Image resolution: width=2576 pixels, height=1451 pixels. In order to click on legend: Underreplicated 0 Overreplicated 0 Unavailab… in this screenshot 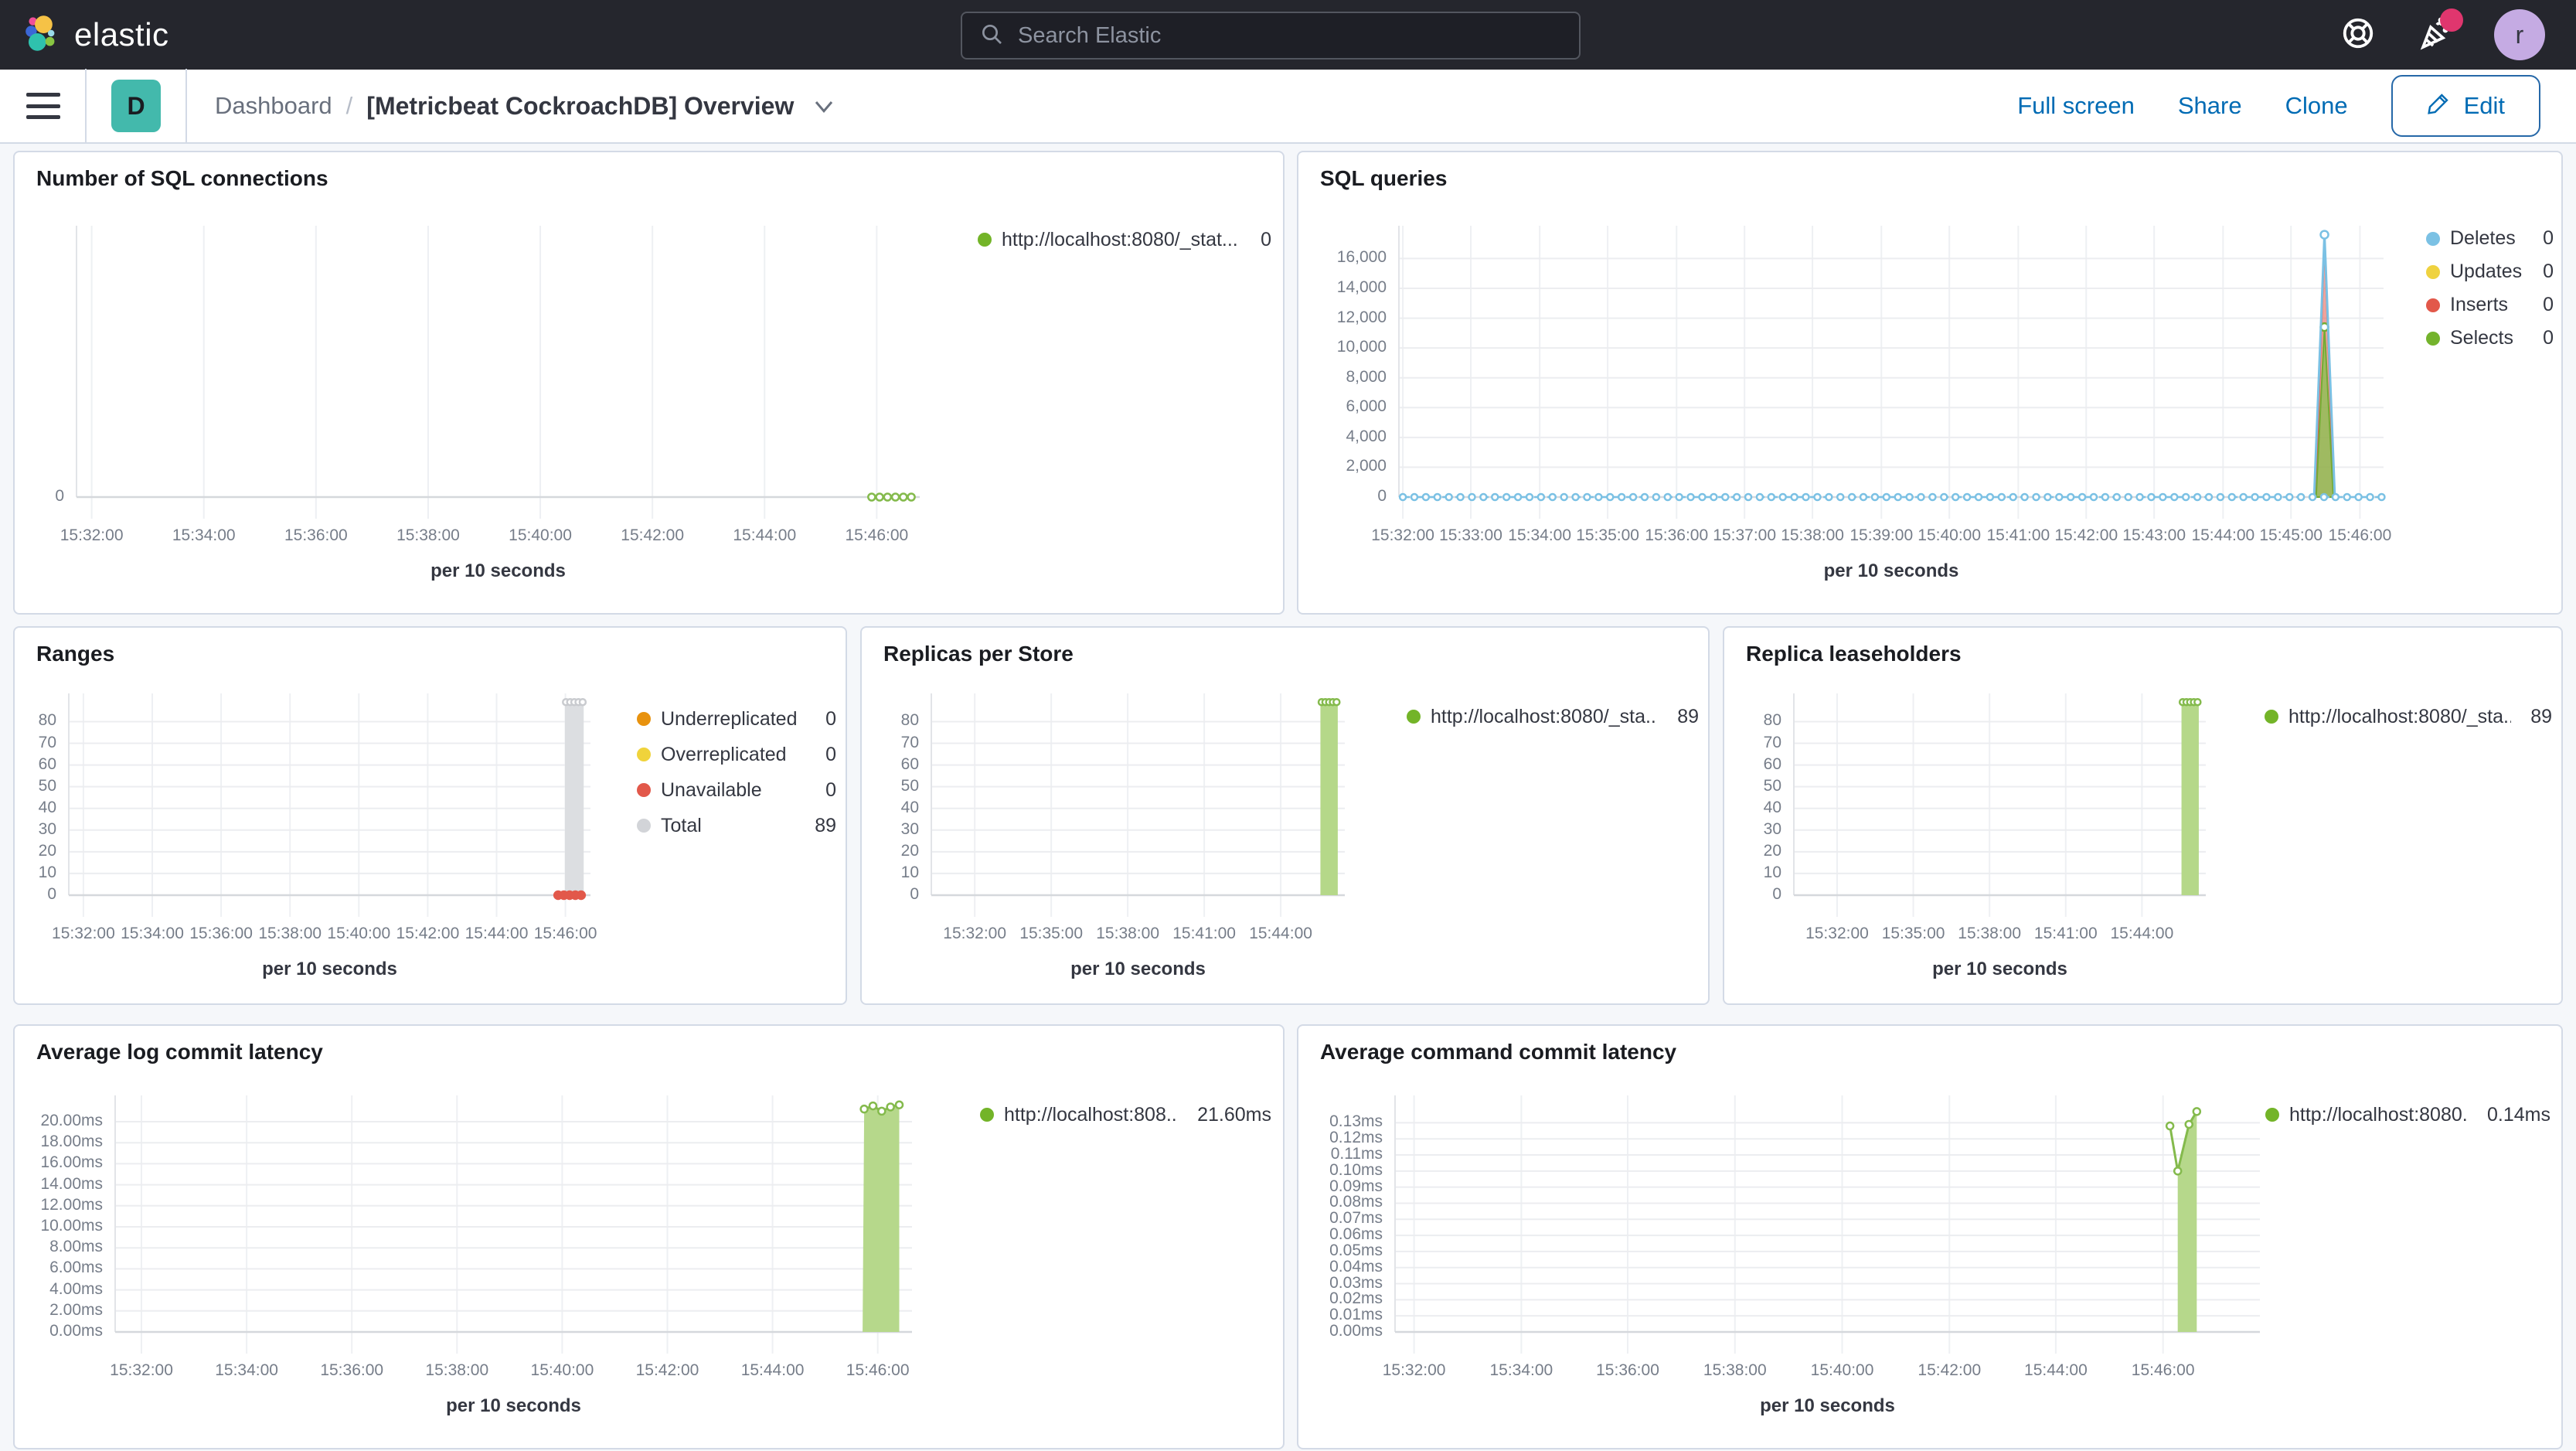, I will do `click(736, 772)`.